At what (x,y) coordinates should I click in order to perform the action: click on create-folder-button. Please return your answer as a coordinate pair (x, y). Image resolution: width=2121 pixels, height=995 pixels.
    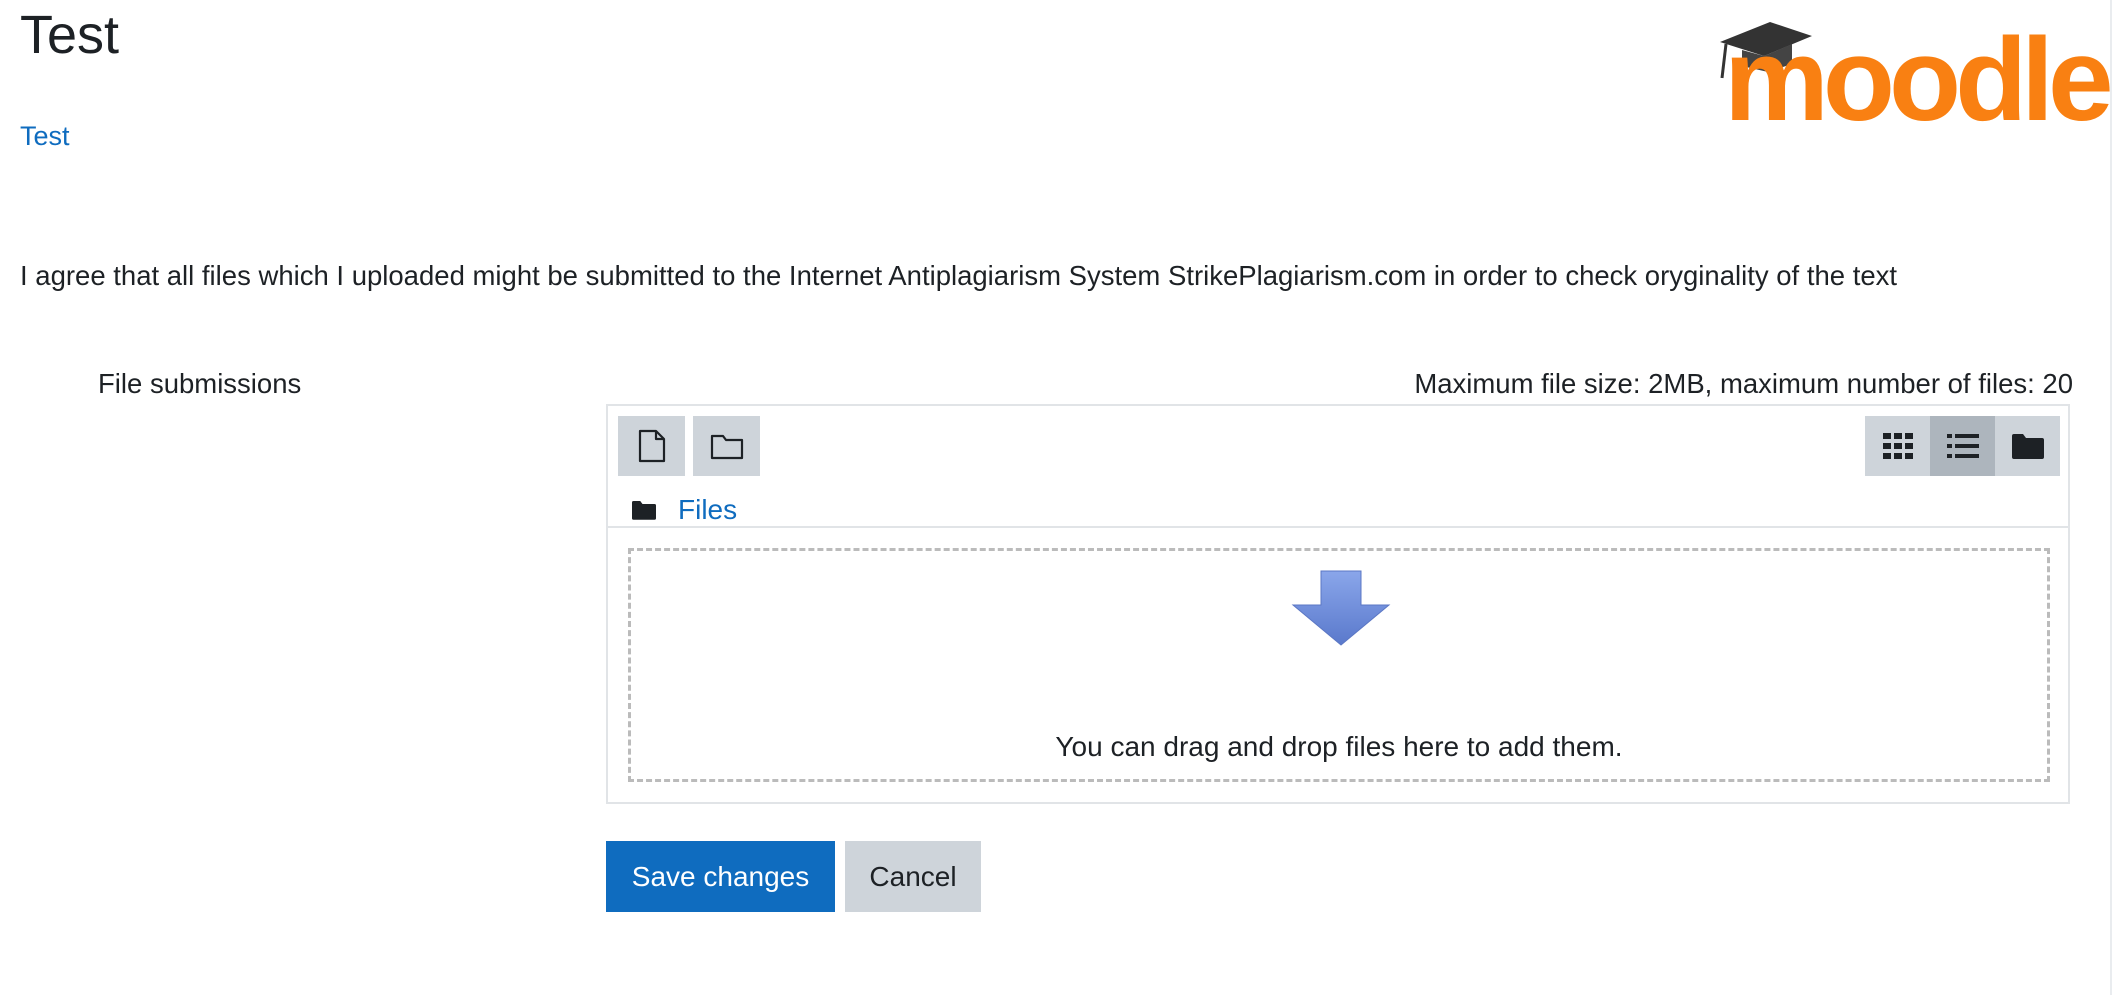
    Looking at the image, I should click on (726, 446).